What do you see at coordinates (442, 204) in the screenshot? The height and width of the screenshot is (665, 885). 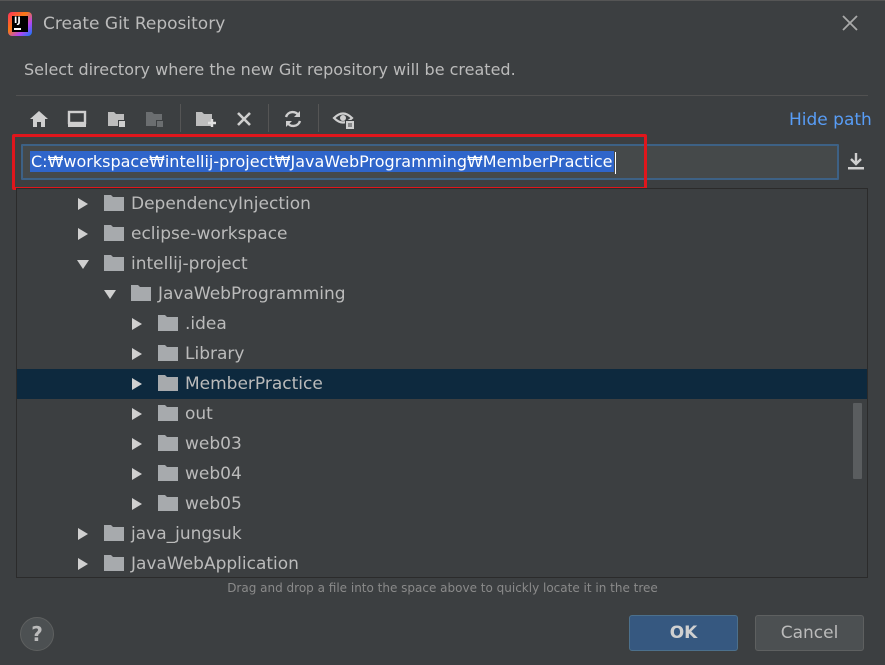 I see `tree-row: DependencyInjection` at bounding box center [442, 204].